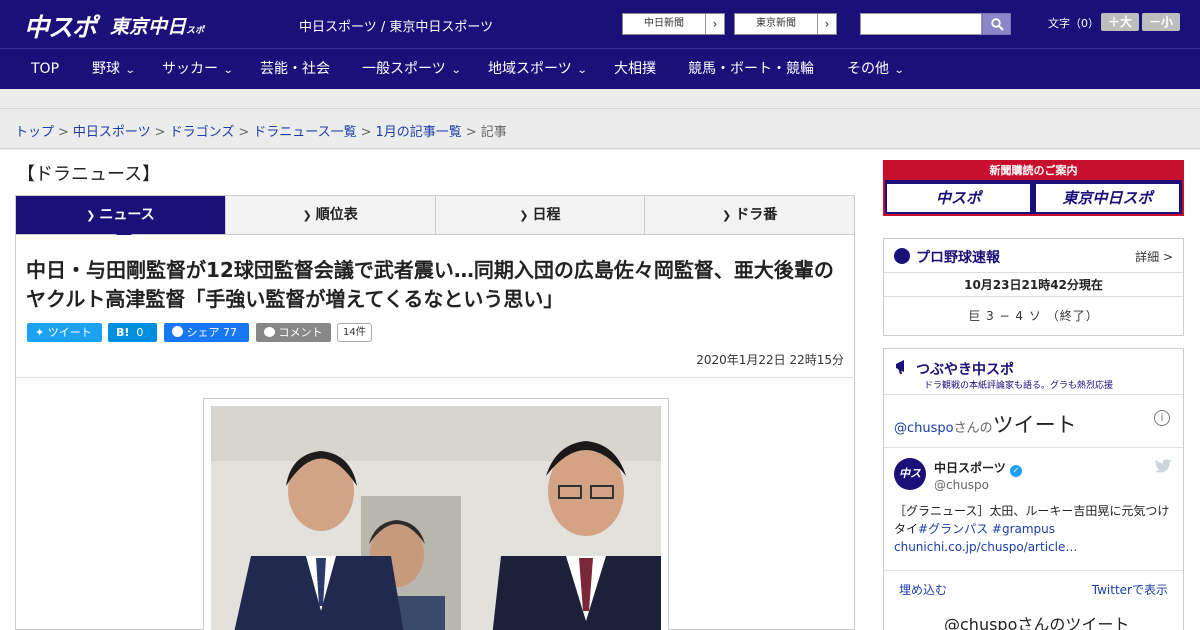 The image size is (1200, 630). I want to click on facebook-share-button: シェア 77, so click(206, 332).